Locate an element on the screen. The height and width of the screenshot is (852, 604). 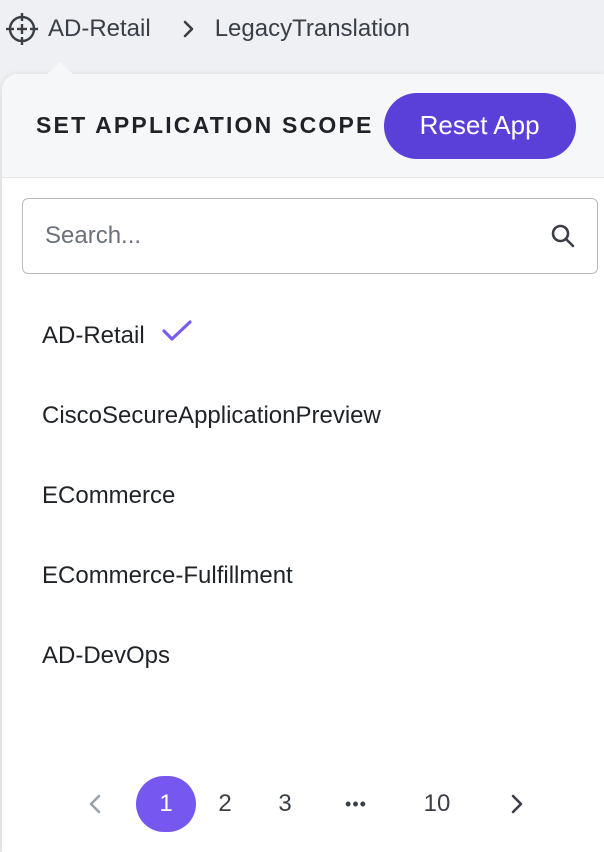
page-1-button: 1 is located at coordinates (166, 804).